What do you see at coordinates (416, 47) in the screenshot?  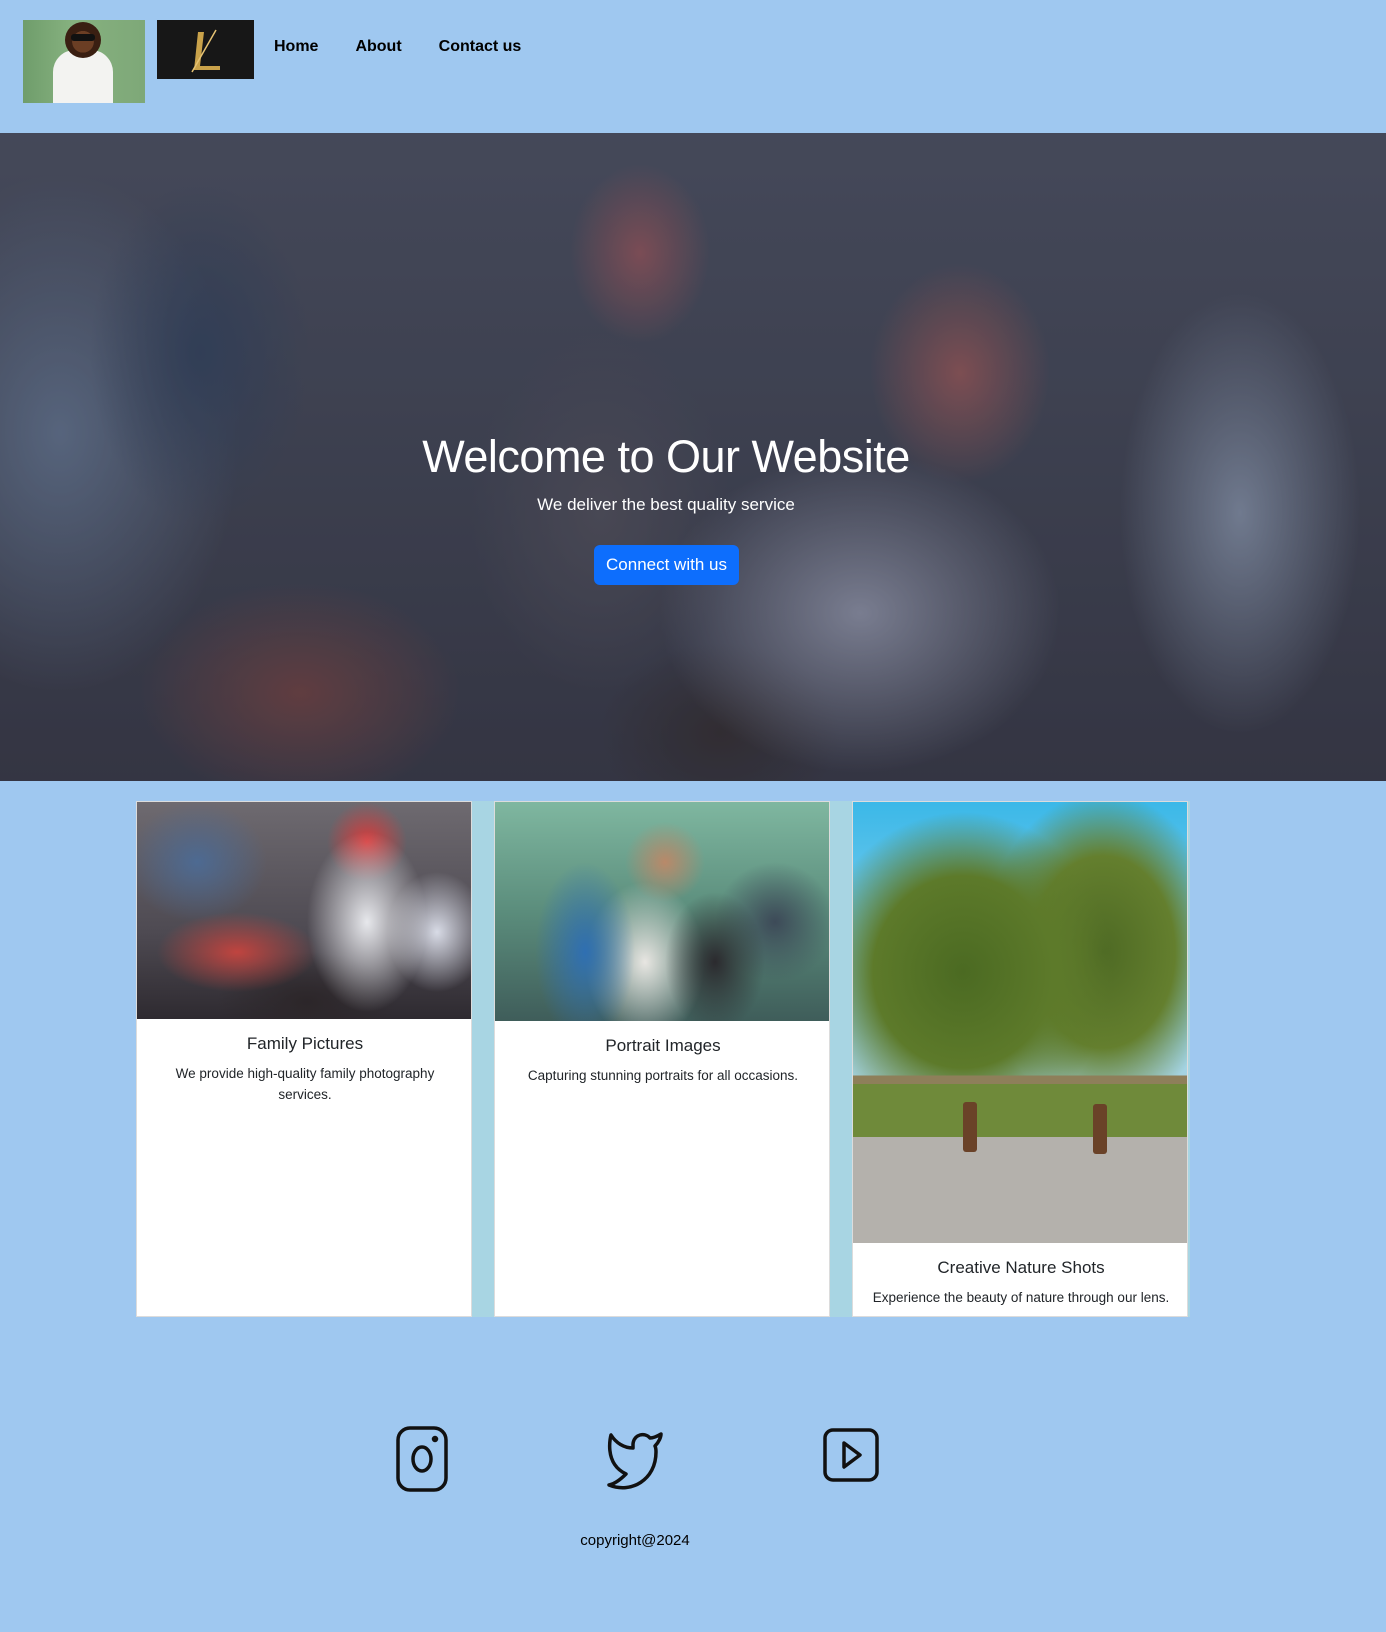 I see `nav-links: Home About Contact us` at bounding box center [416, 47].